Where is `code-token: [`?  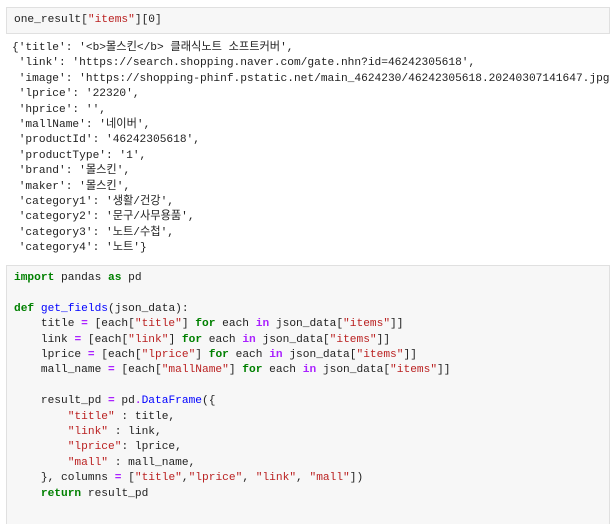 code-token: [ is located at coordinates (128, 478).